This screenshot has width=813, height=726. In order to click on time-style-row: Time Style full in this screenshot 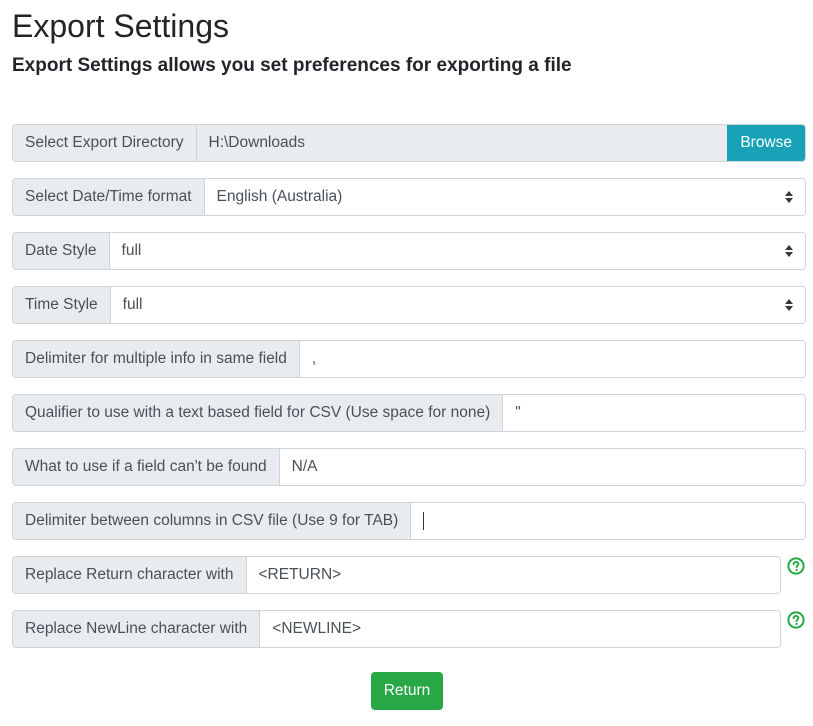, I will do `click(409, 305)`.